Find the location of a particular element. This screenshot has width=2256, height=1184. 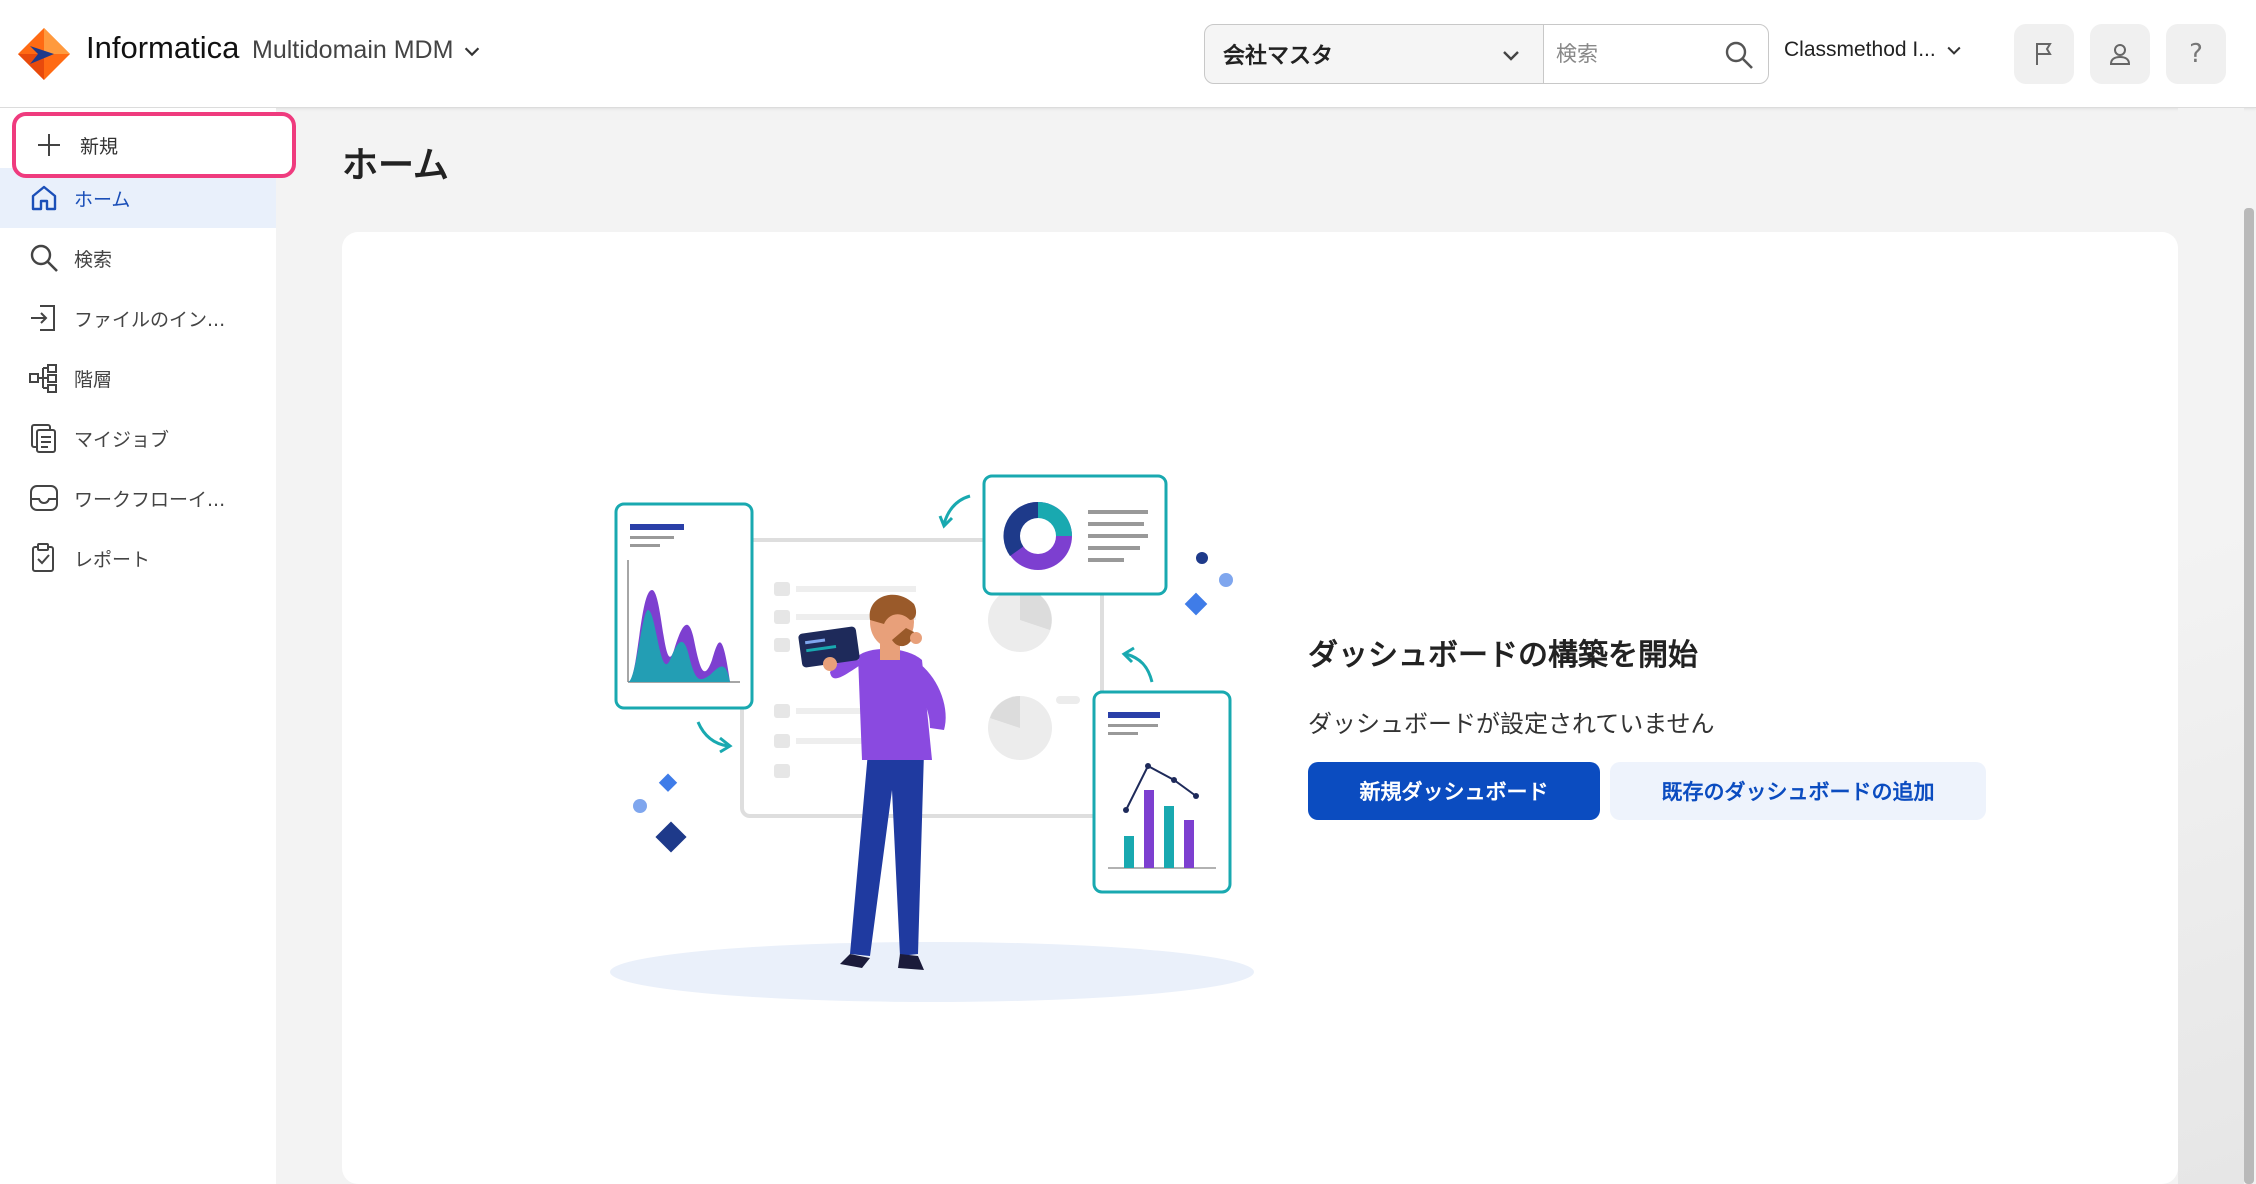

plus-icon is located at coordinates (49, 145).